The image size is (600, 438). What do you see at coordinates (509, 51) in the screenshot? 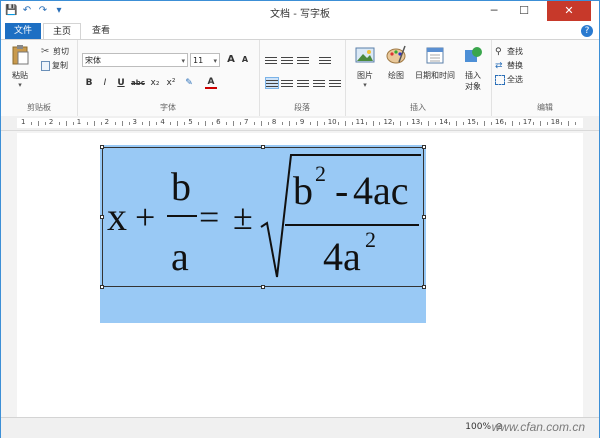
I see `find-button: ⚲ 查找` at bounding box center [509, 51].